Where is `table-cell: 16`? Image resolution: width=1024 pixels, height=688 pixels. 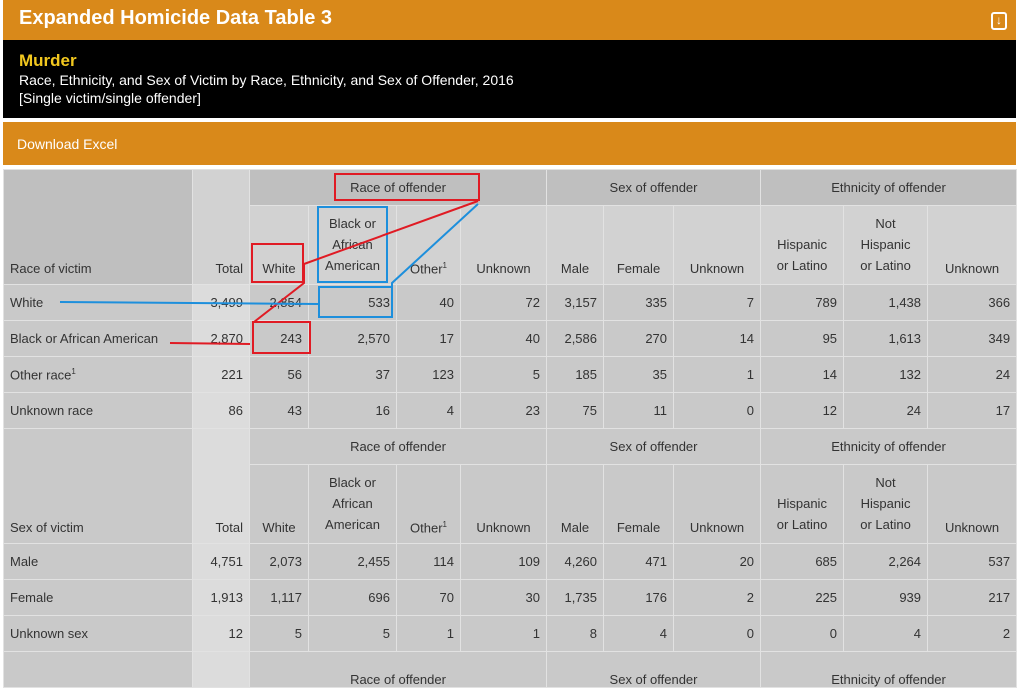 table-cell: 16 is located at coordinates (352, 410).